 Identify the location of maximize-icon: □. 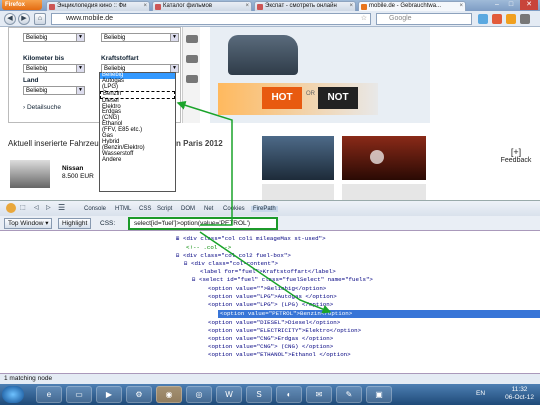
(511, 5).